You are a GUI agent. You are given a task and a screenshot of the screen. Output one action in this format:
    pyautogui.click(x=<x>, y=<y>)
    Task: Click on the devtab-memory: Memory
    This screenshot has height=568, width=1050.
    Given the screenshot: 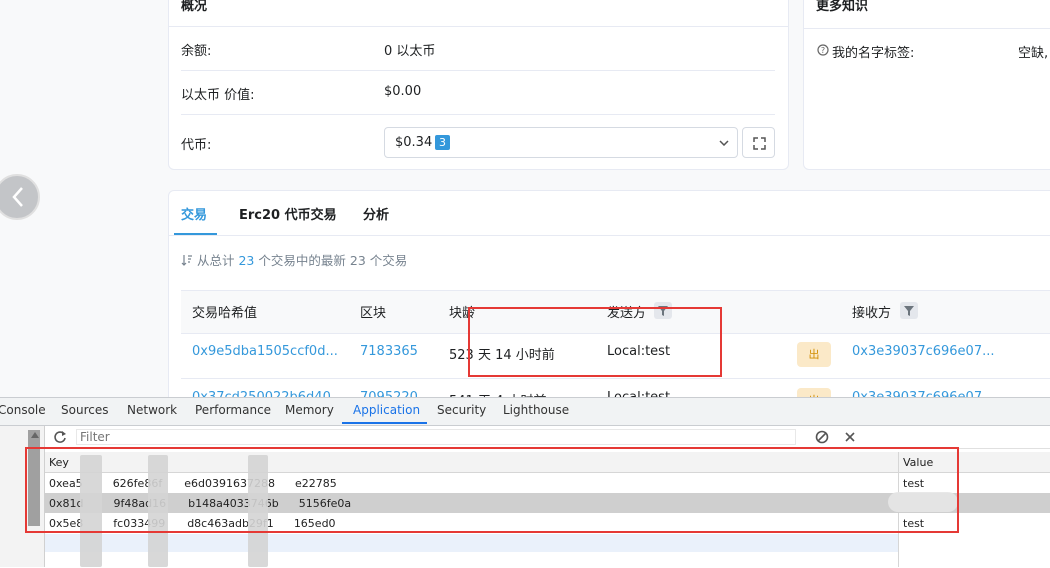 What is the action you would take?
    pyautogui.click(x=309, y=410)
    